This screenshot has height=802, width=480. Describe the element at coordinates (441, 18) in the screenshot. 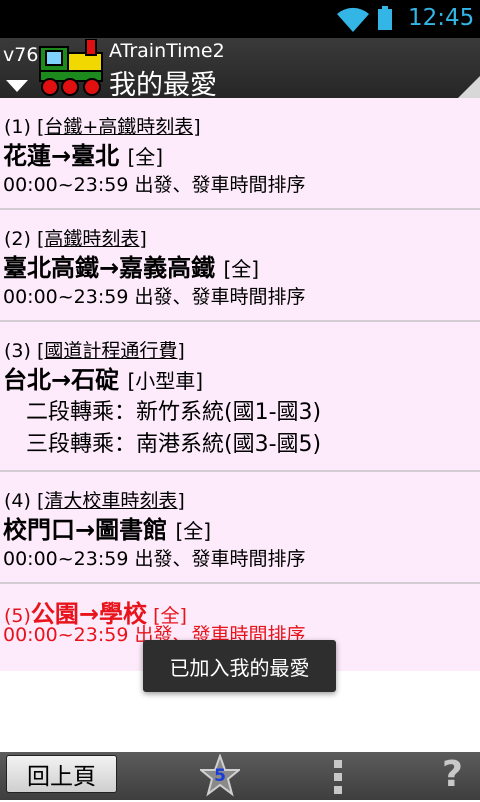

I see `clock: 12:45` at that location.